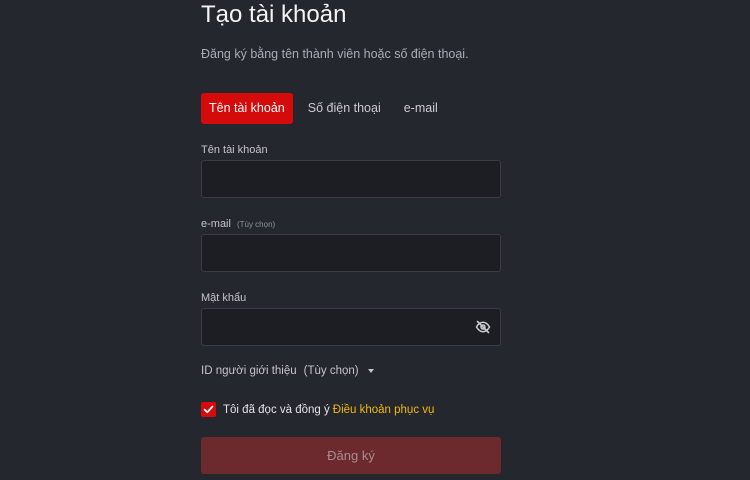 The image size is (750, 480). I want to click on terms-text: Tôi đã đọc và đồng ý Điều khoản phục vụ, so click(328, 410).